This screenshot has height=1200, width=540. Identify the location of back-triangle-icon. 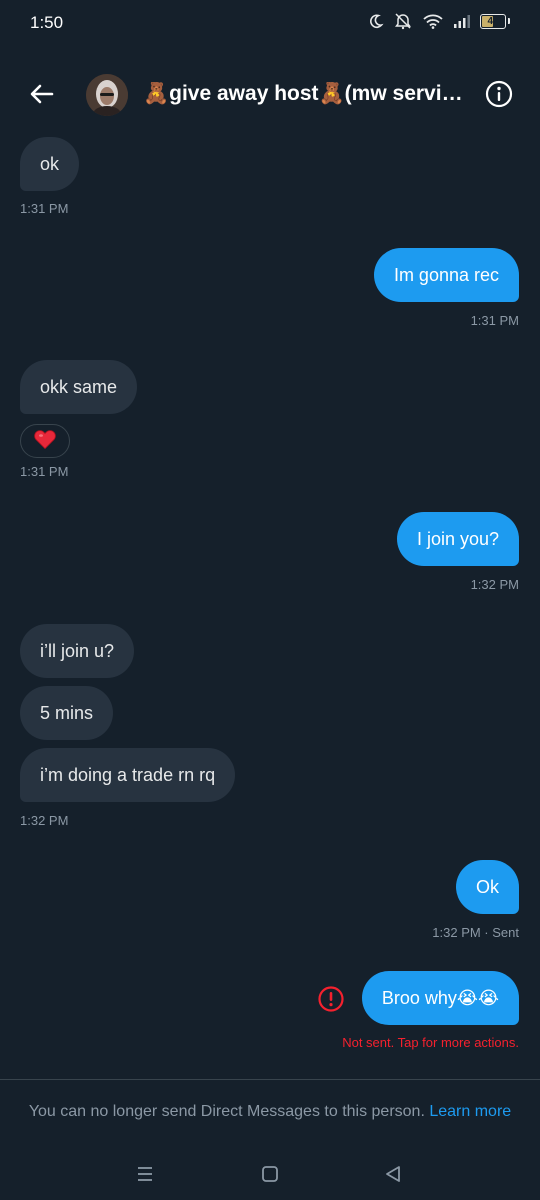
(393, 1174).